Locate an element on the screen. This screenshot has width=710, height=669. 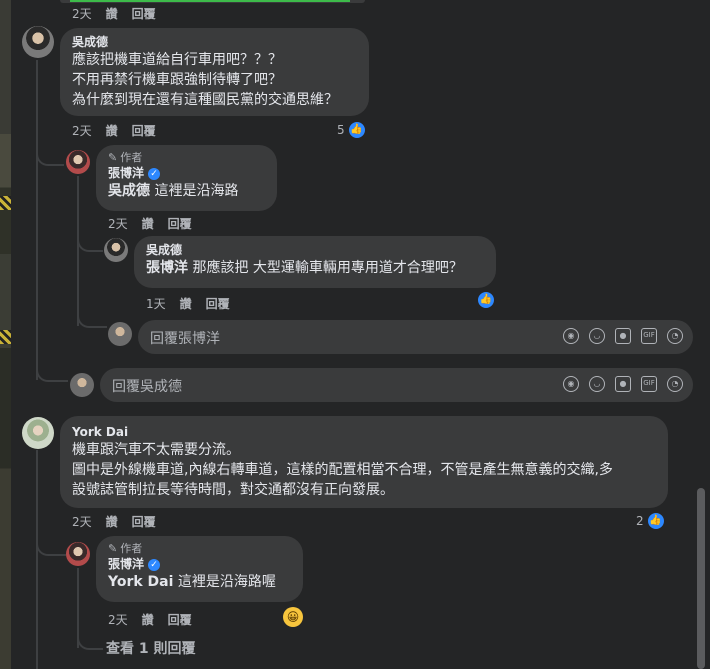
comment-line: 為什麼到現在還有這種國民黨的交通思維？ is located at coordinates (205, 100).